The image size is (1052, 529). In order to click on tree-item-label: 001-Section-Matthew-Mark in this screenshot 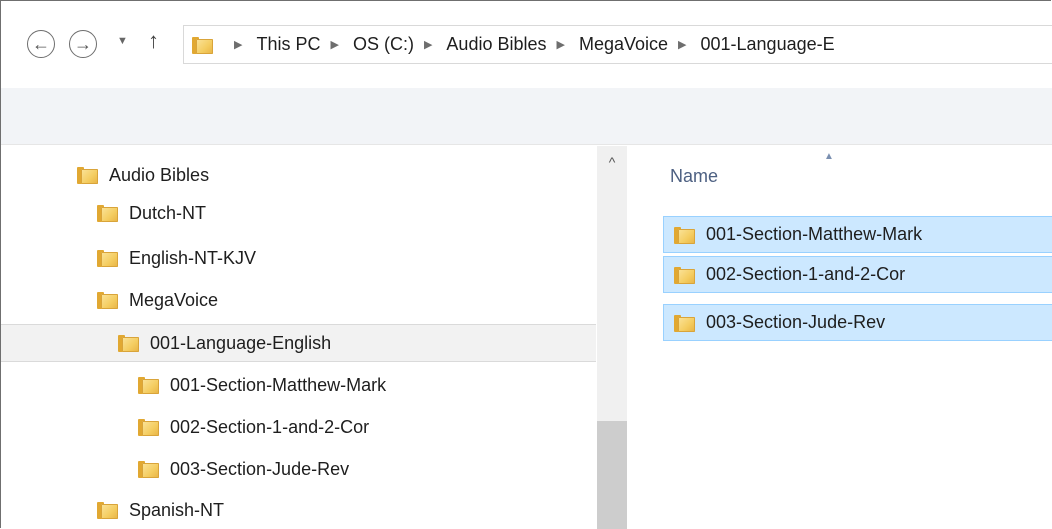, I will do `click(278, 384)`.